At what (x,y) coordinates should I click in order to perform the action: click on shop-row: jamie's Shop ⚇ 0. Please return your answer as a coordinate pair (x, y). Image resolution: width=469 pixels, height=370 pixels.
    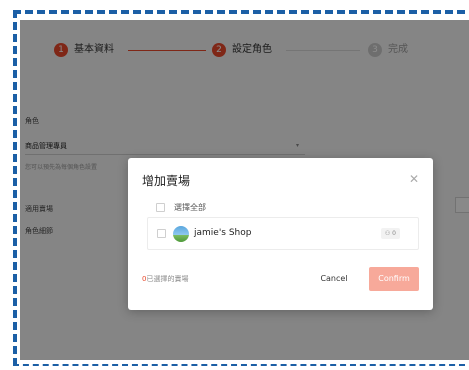
    Looking at the image, I should click on (283, 233).